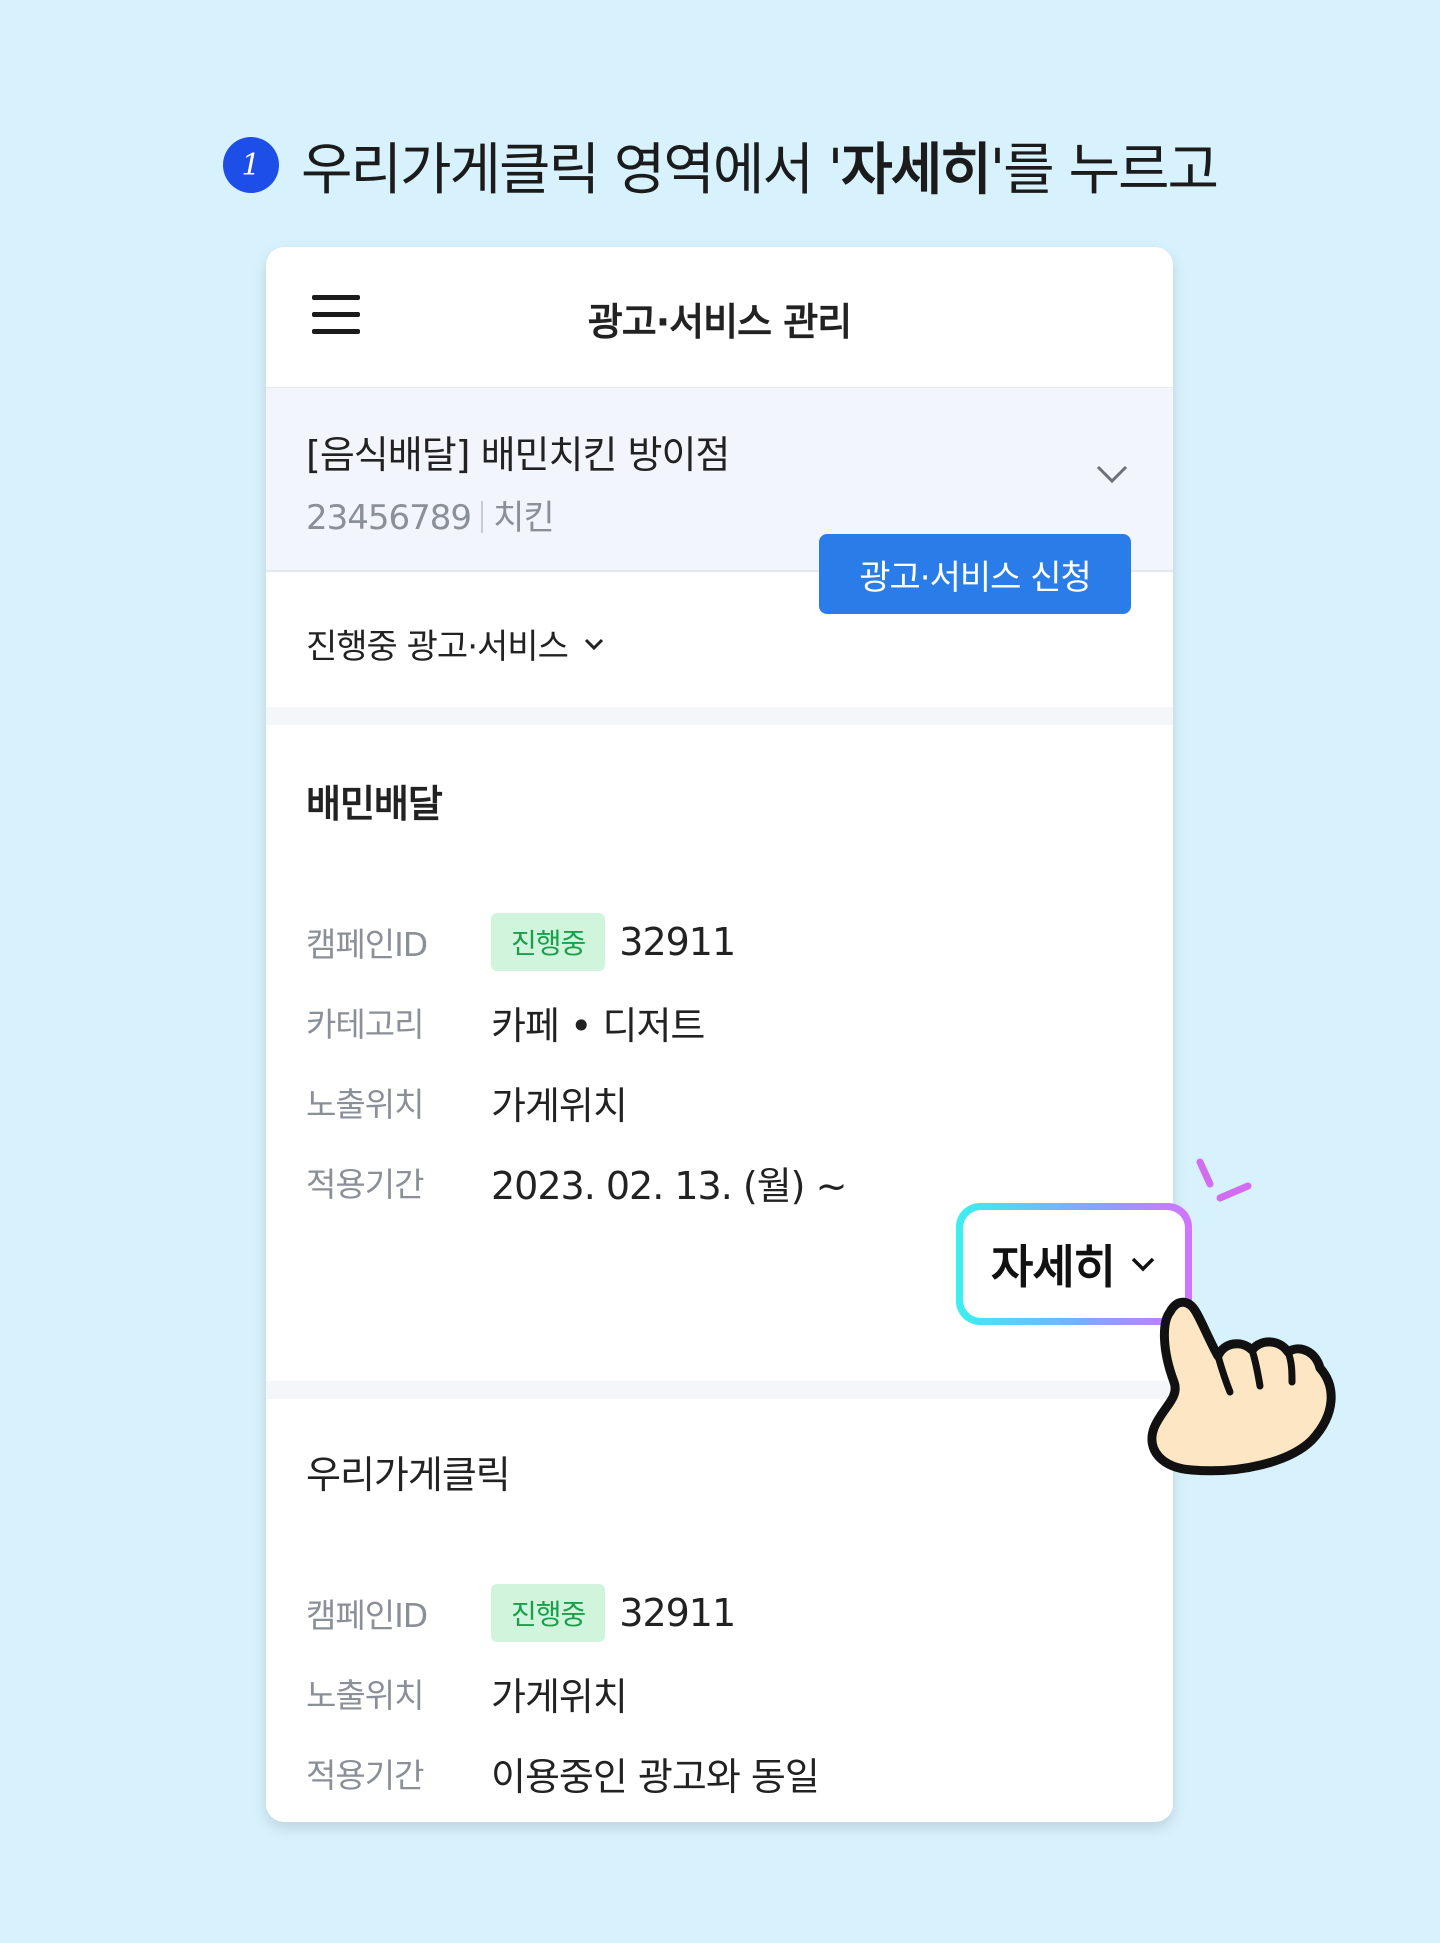 This screenshot has height=1943, width=1440. What do you see at coordinates (389, 518) in the screenshot?
I see `store-id: 23456789` at bounding box center [389, 518].